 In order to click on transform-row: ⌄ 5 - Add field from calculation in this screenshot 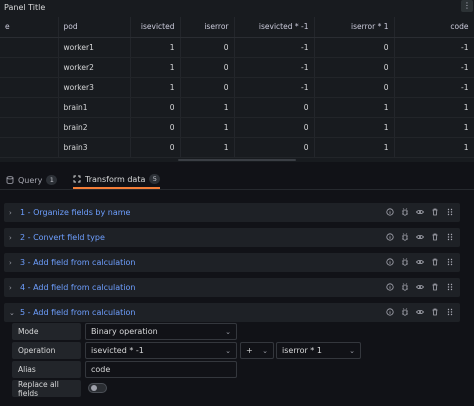, I will do `click(232, 312)`.